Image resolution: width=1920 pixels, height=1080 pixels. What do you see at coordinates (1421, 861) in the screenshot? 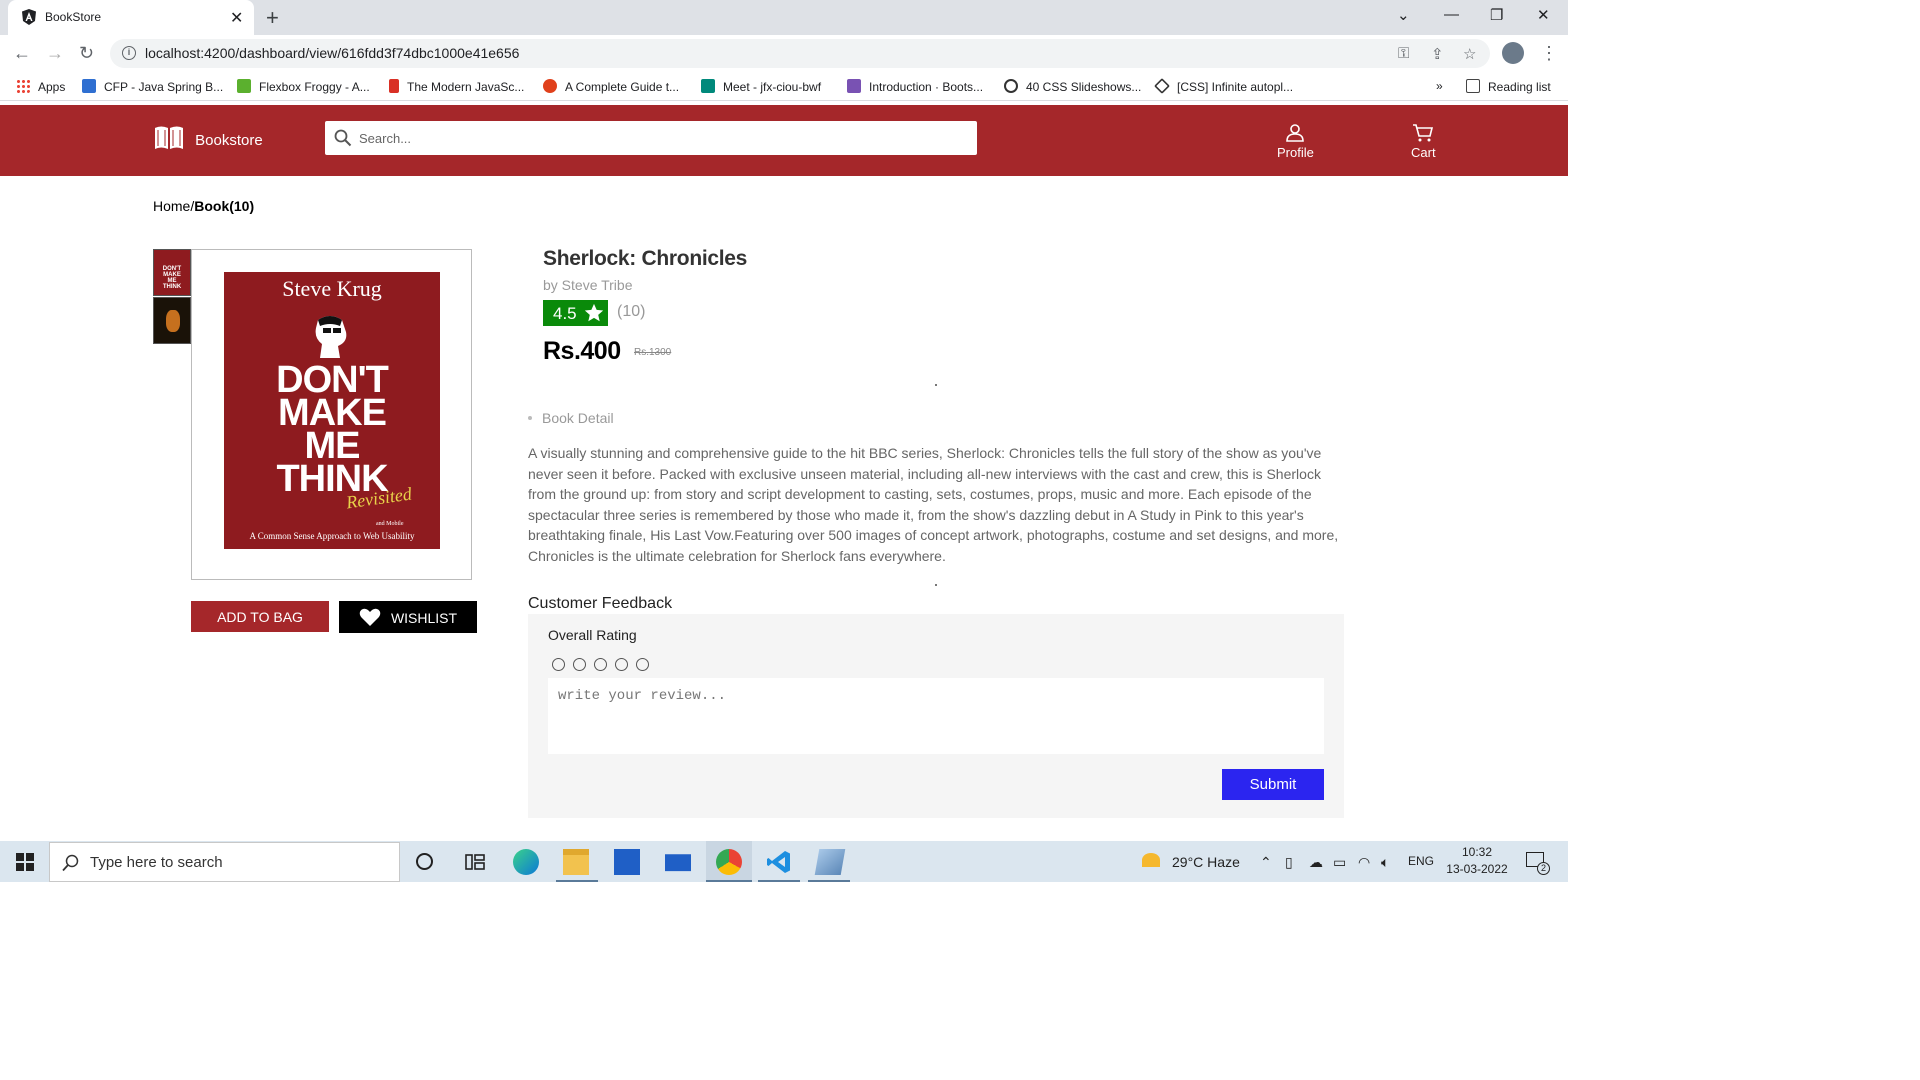
I see `language-indicator: ENG` at bounding box center [1421, 861].